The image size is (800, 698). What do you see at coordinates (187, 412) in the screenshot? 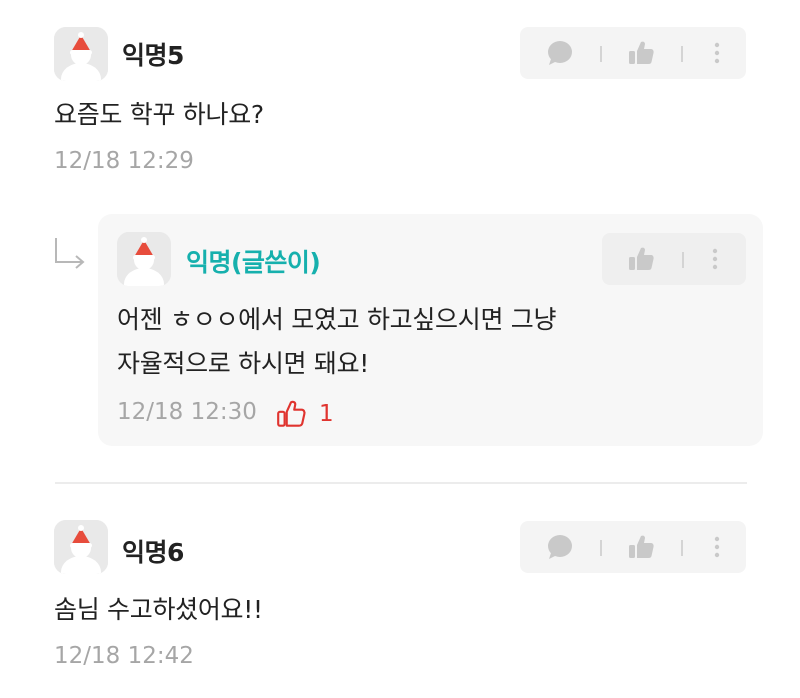
I see `reply-timestamp: 12/18 12:30` at bounding box center [187, 412].